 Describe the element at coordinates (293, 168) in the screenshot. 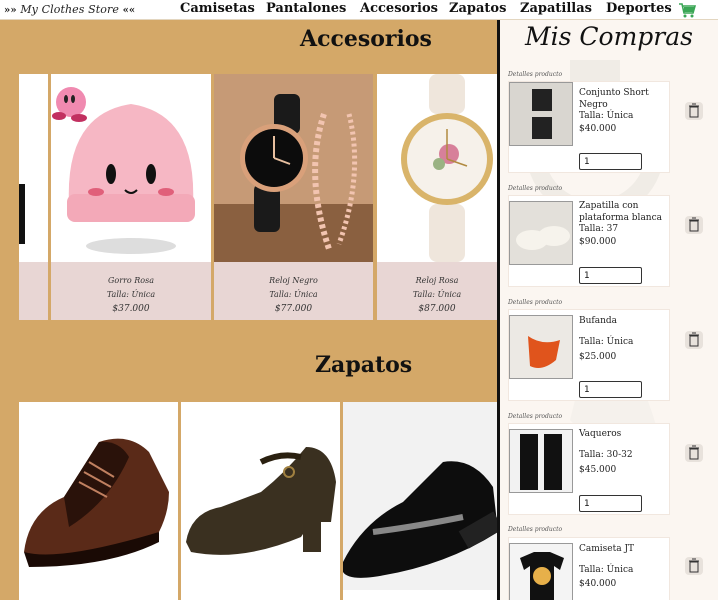

I see `product-image-reloj-negro` at that location.